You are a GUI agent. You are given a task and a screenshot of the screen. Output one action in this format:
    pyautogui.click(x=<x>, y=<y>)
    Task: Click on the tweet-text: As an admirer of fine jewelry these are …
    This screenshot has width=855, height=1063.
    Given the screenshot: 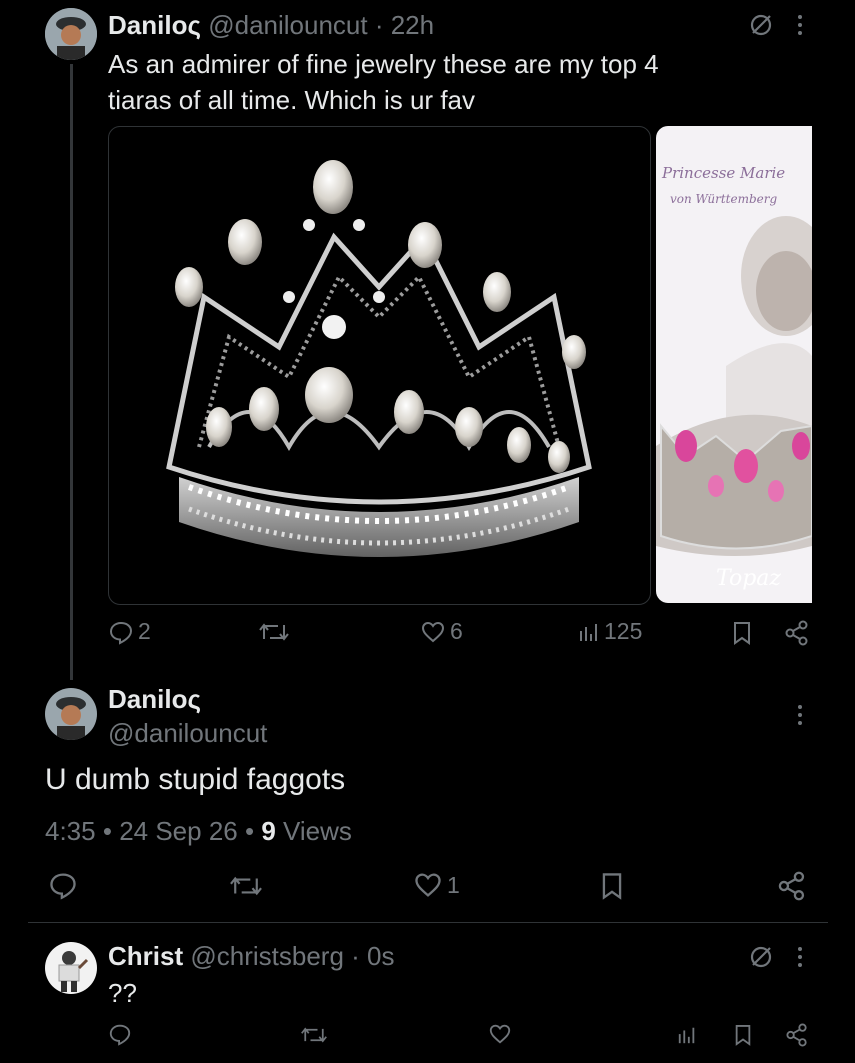 What is the action you would take?
    pyautogui.click(x=383, y=82)
    